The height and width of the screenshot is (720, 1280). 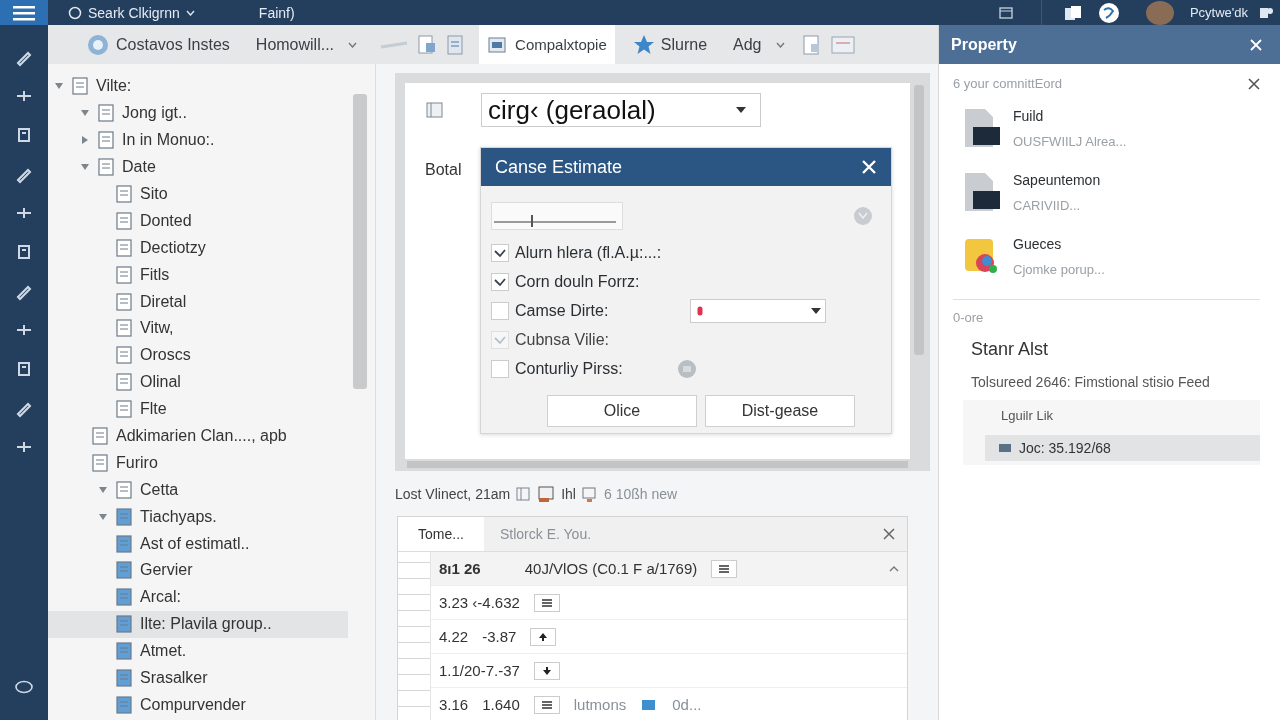 I want to click on menu-button, so click(x=24, y=12).